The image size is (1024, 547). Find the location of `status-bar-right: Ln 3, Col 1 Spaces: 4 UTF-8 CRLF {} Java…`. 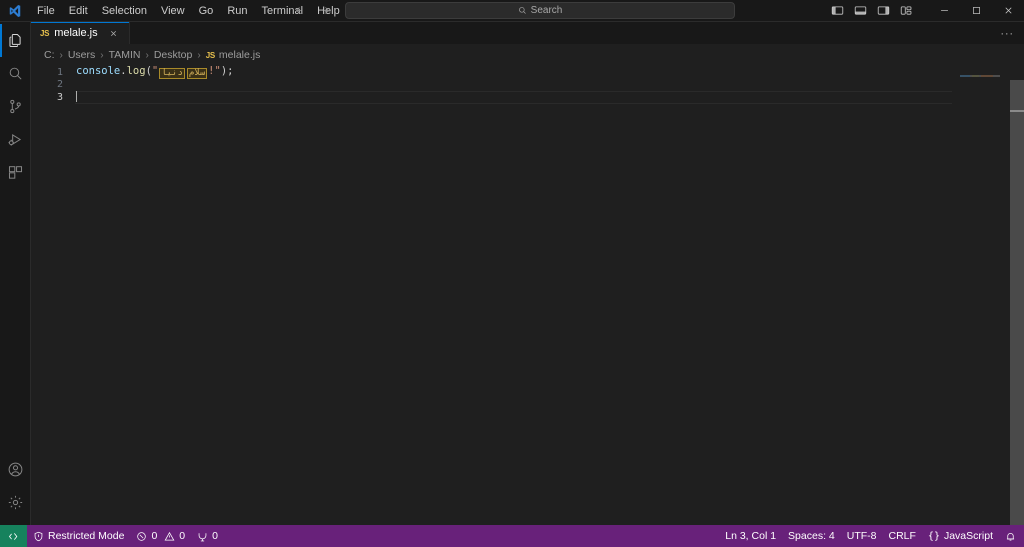

status-bar-right: Ln 3, Col 1 Spaces: 4 UTF-8 CRLF {} Java… is located at coordinates (871, 536).